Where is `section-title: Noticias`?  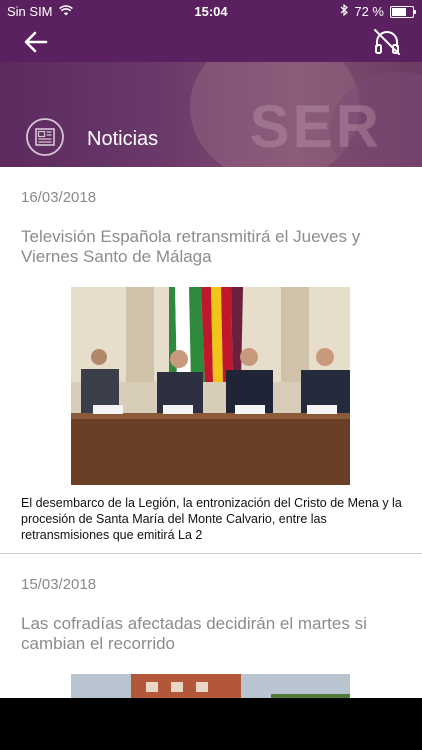
section-title: Noticias is located at coordinates (123, 139).